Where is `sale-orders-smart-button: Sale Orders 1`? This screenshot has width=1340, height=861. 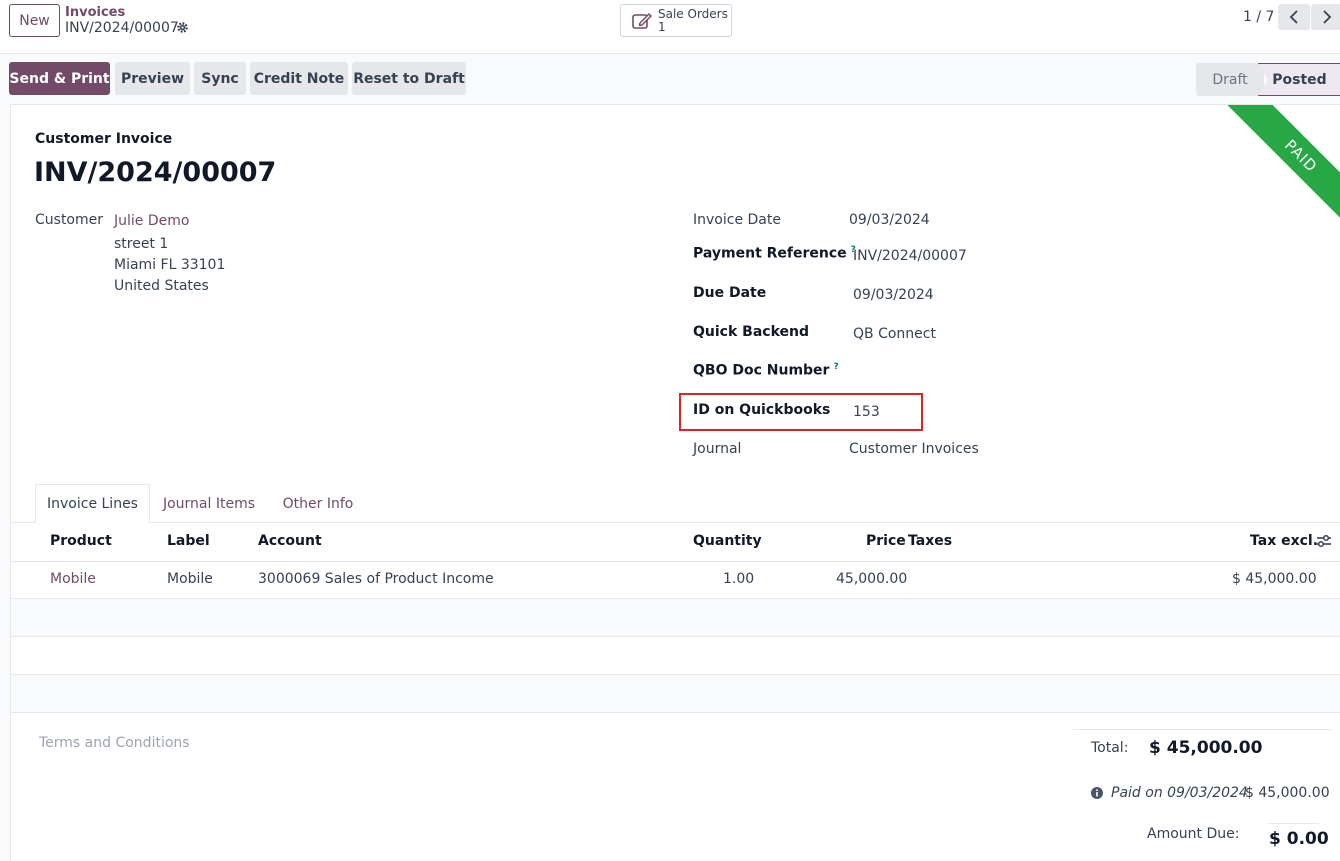
sale-orders-smart-button: Sale Orders 1 is located at coordinates (676, 20).